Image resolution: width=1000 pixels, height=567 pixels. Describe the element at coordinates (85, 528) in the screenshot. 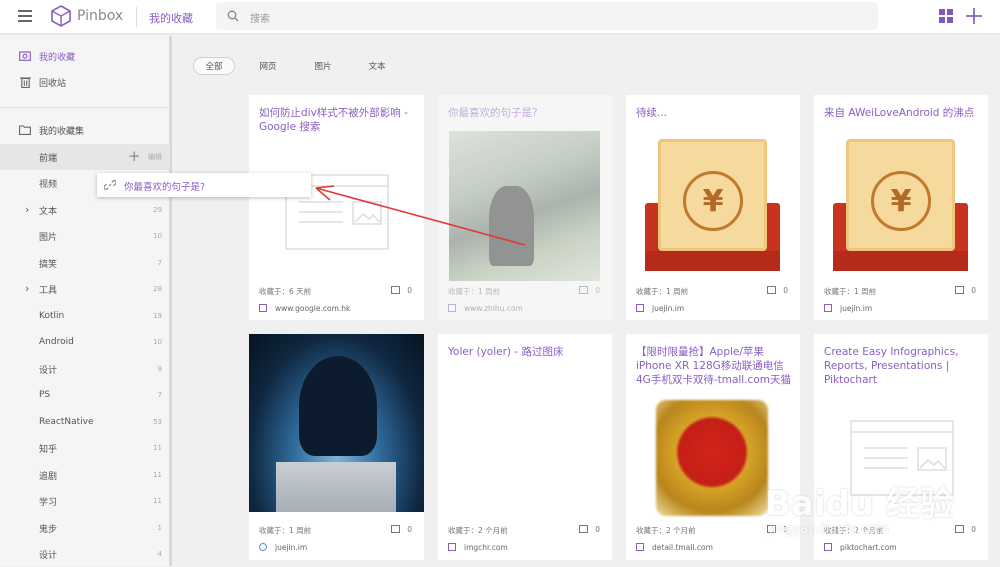

I see `sidebar-item-ghost-step: 鬼步 1` at that location.